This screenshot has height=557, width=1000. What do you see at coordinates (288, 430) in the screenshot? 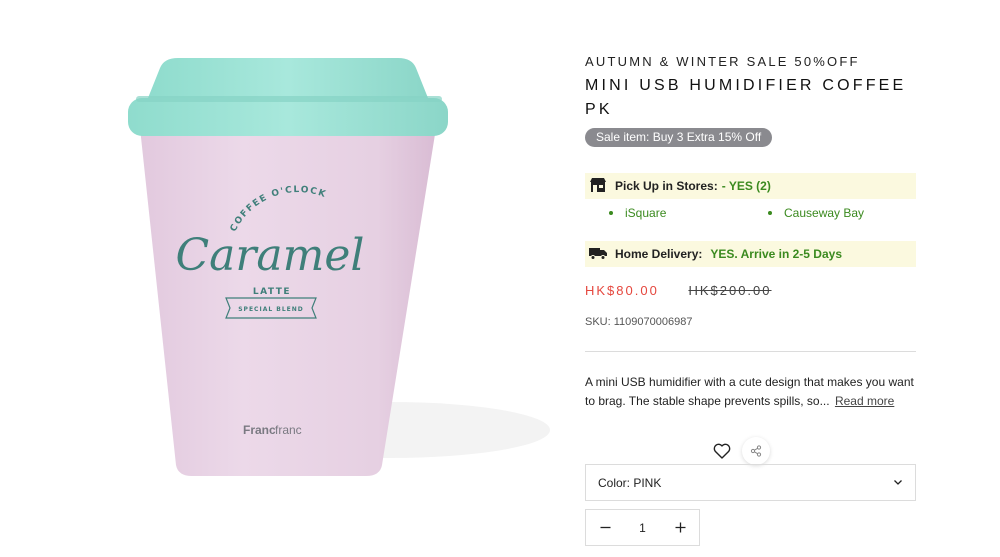
I see `brand-light: franc` at bounding box center [288, 430].